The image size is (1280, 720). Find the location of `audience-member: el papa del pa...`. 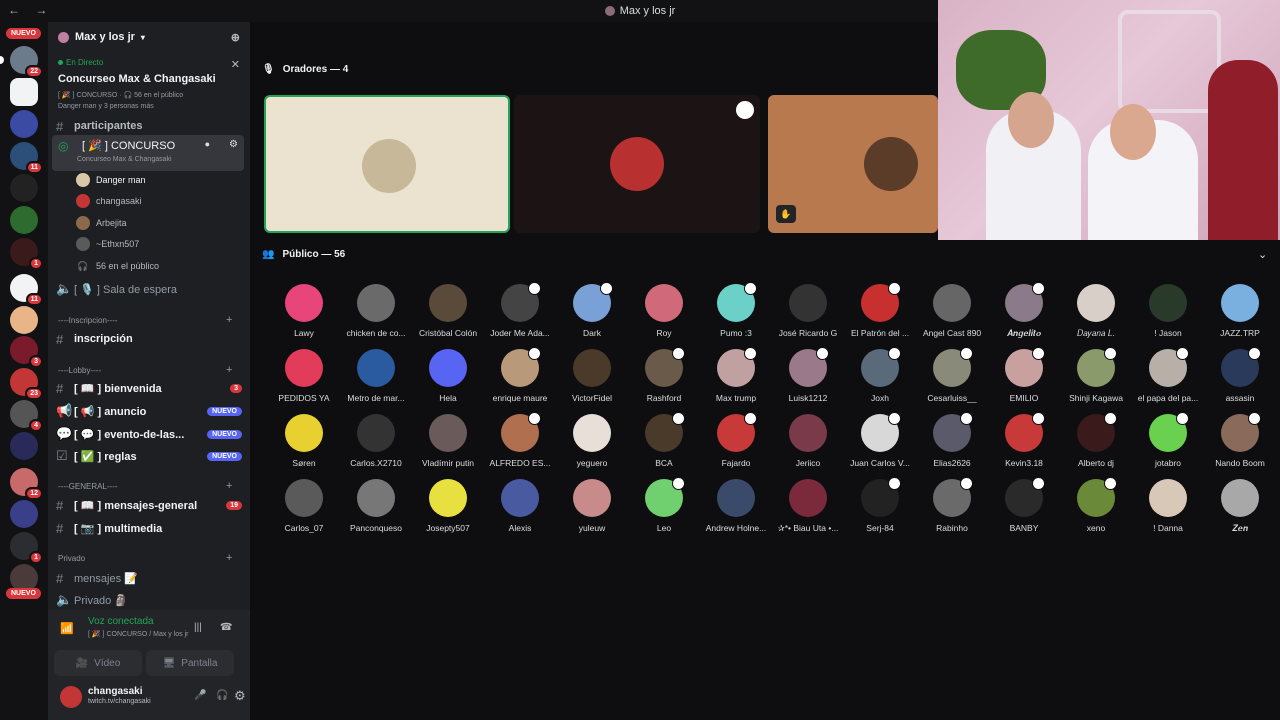

audience-member: el papa del pa... is located at coordinates (1168, 375).